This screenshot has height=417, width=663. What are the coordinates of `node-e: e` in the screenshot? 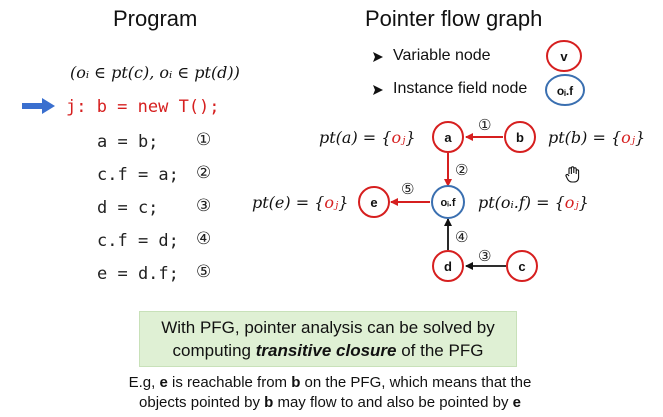 It's located at (374, 202).